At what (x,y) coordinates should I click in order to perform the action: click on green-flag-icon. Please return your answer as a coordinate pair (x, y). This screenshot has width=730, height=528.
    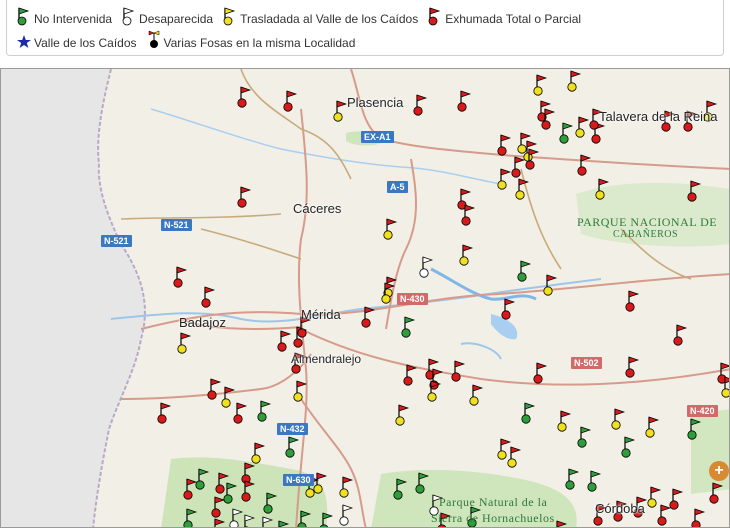
    Looking at the image, I should click on (23, 16).